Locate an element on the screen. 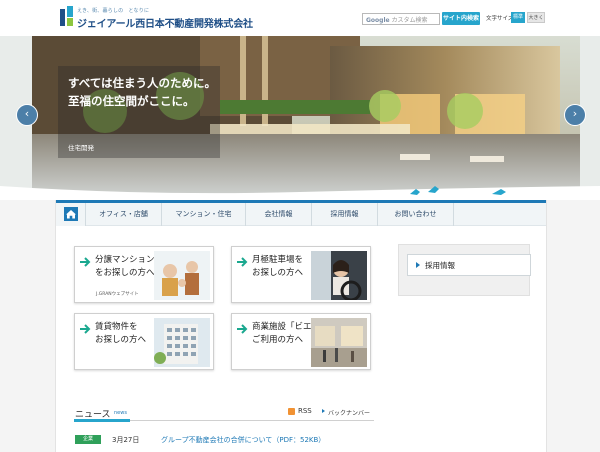 The height and width of the screenshot is (452, 600). nav-home is located at coordinates (71, 214).